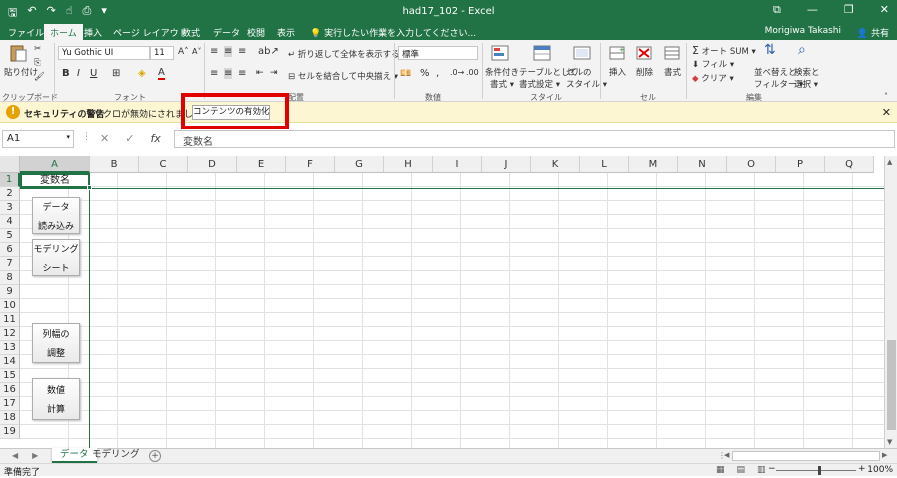  What do you see at coordinates (260, 73) in the screenshot?
I see `decrease-indent-icon: ⇤` at bounding box center [260, 73].